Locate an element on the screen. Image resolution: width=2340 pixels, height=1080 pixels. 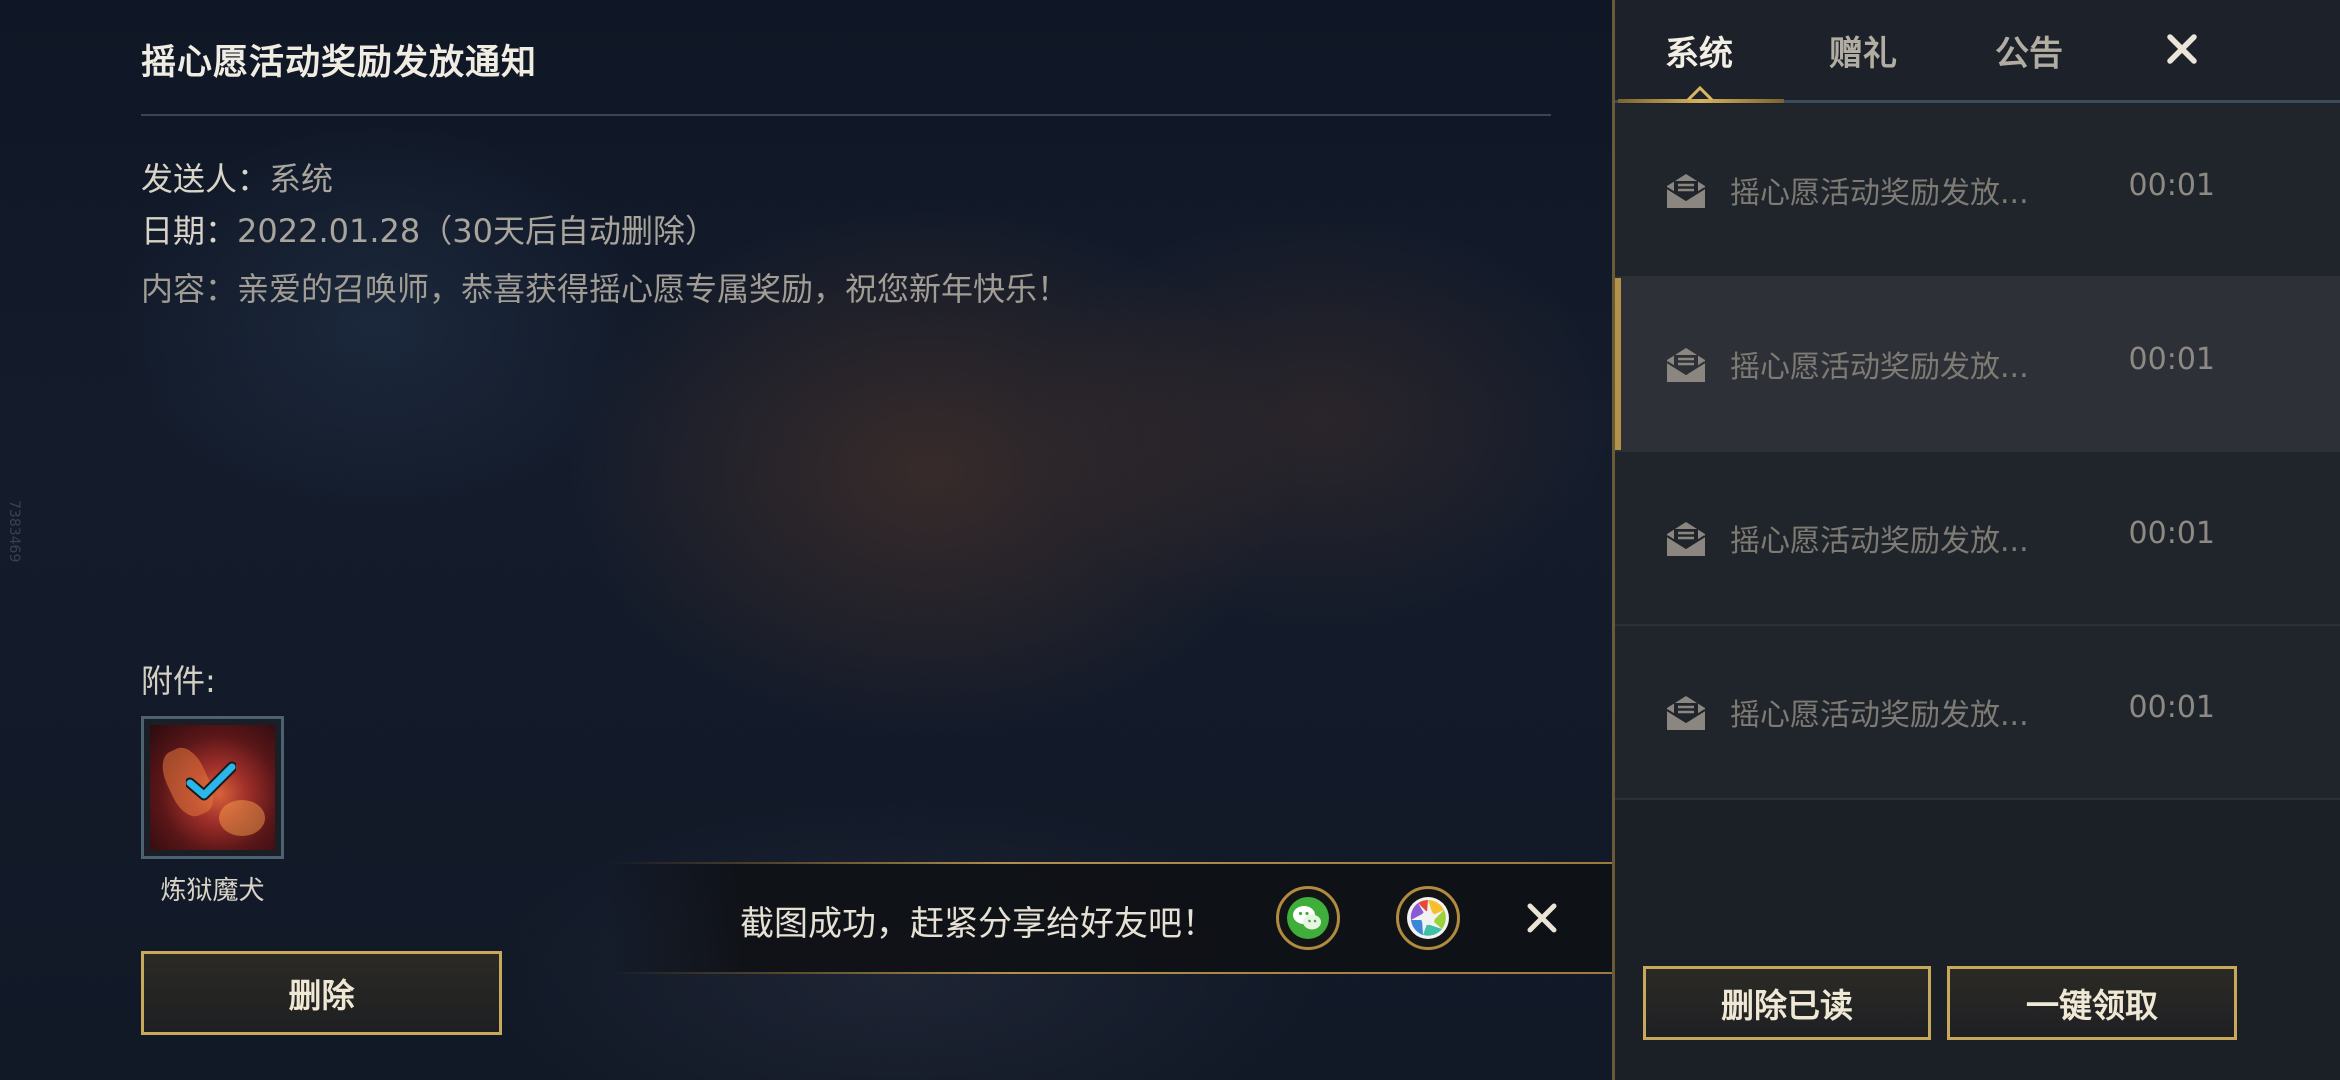
close-mailbox-icon is located at coordinates (2182, 49).